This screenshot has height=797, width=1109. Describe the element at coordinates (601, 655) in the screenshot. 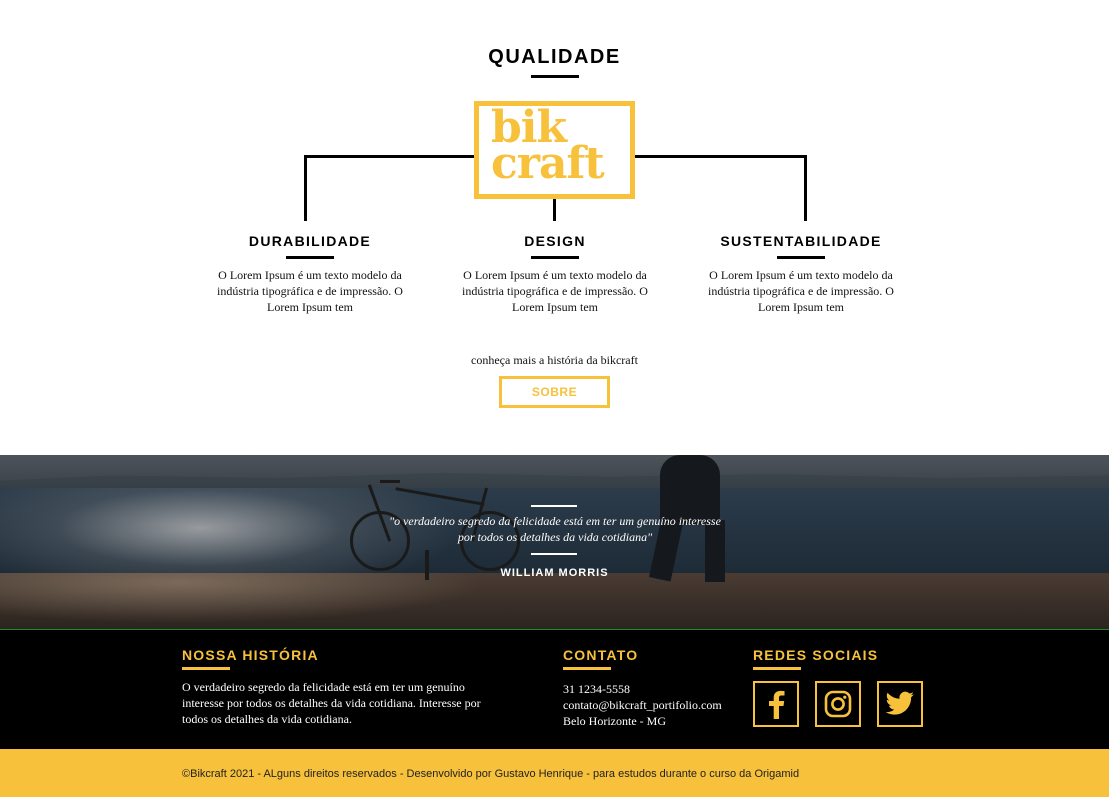

I see `footer-contact-title: CONTATO` at that location.